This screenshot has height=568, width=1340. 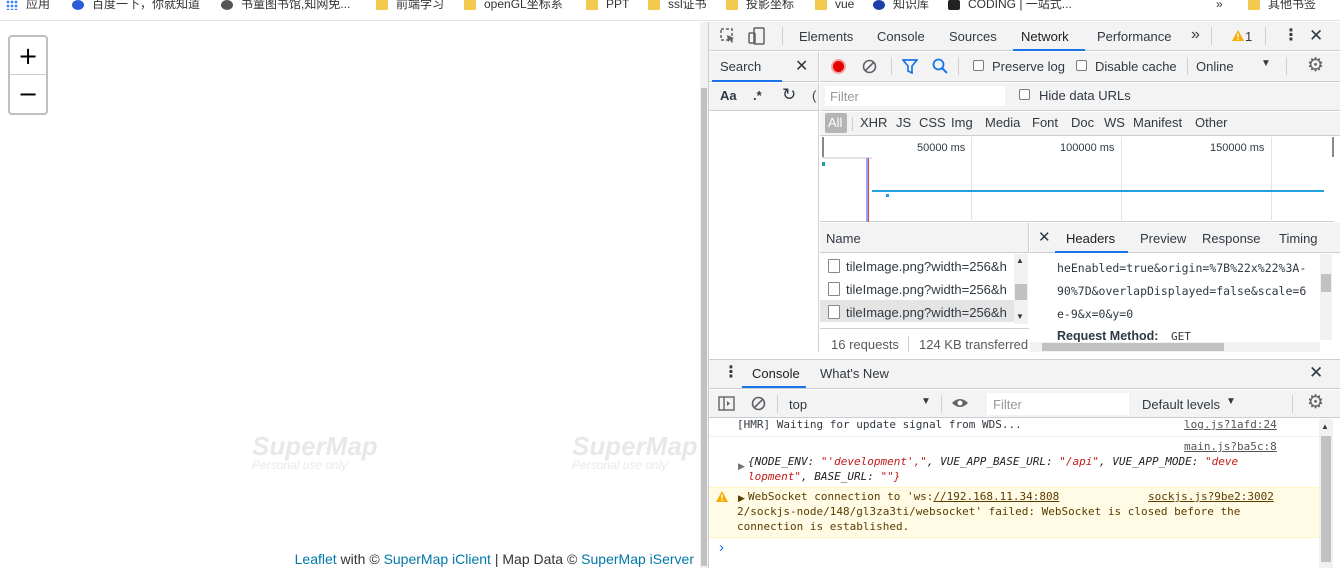 What do you see at coordinates (1002, 122) in the screenshot?
I see `type-filter-media: Media` at bounding box center [1002, 122].